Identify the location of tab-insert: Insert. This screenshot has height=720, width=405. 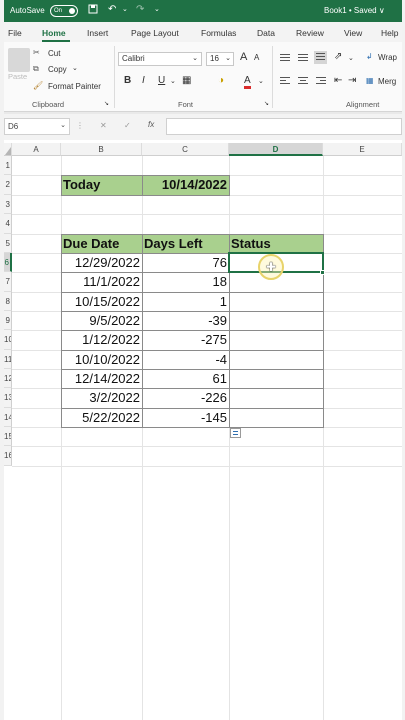
(97, 33).